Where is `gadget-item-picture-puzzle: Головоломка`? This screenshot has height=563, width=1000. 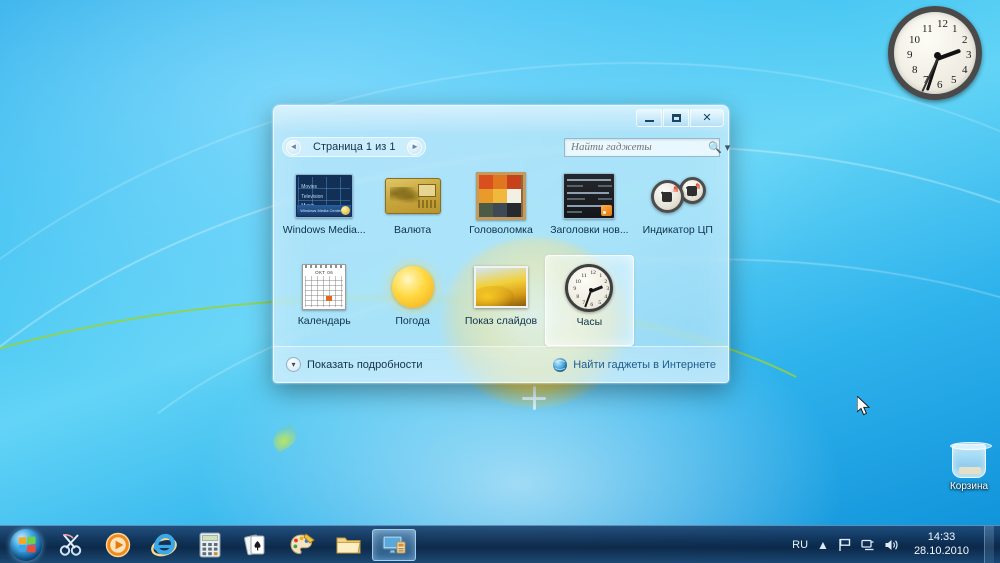
gadget-item-picture-puzzle: Головоломка is located at coordinates (501, 208).